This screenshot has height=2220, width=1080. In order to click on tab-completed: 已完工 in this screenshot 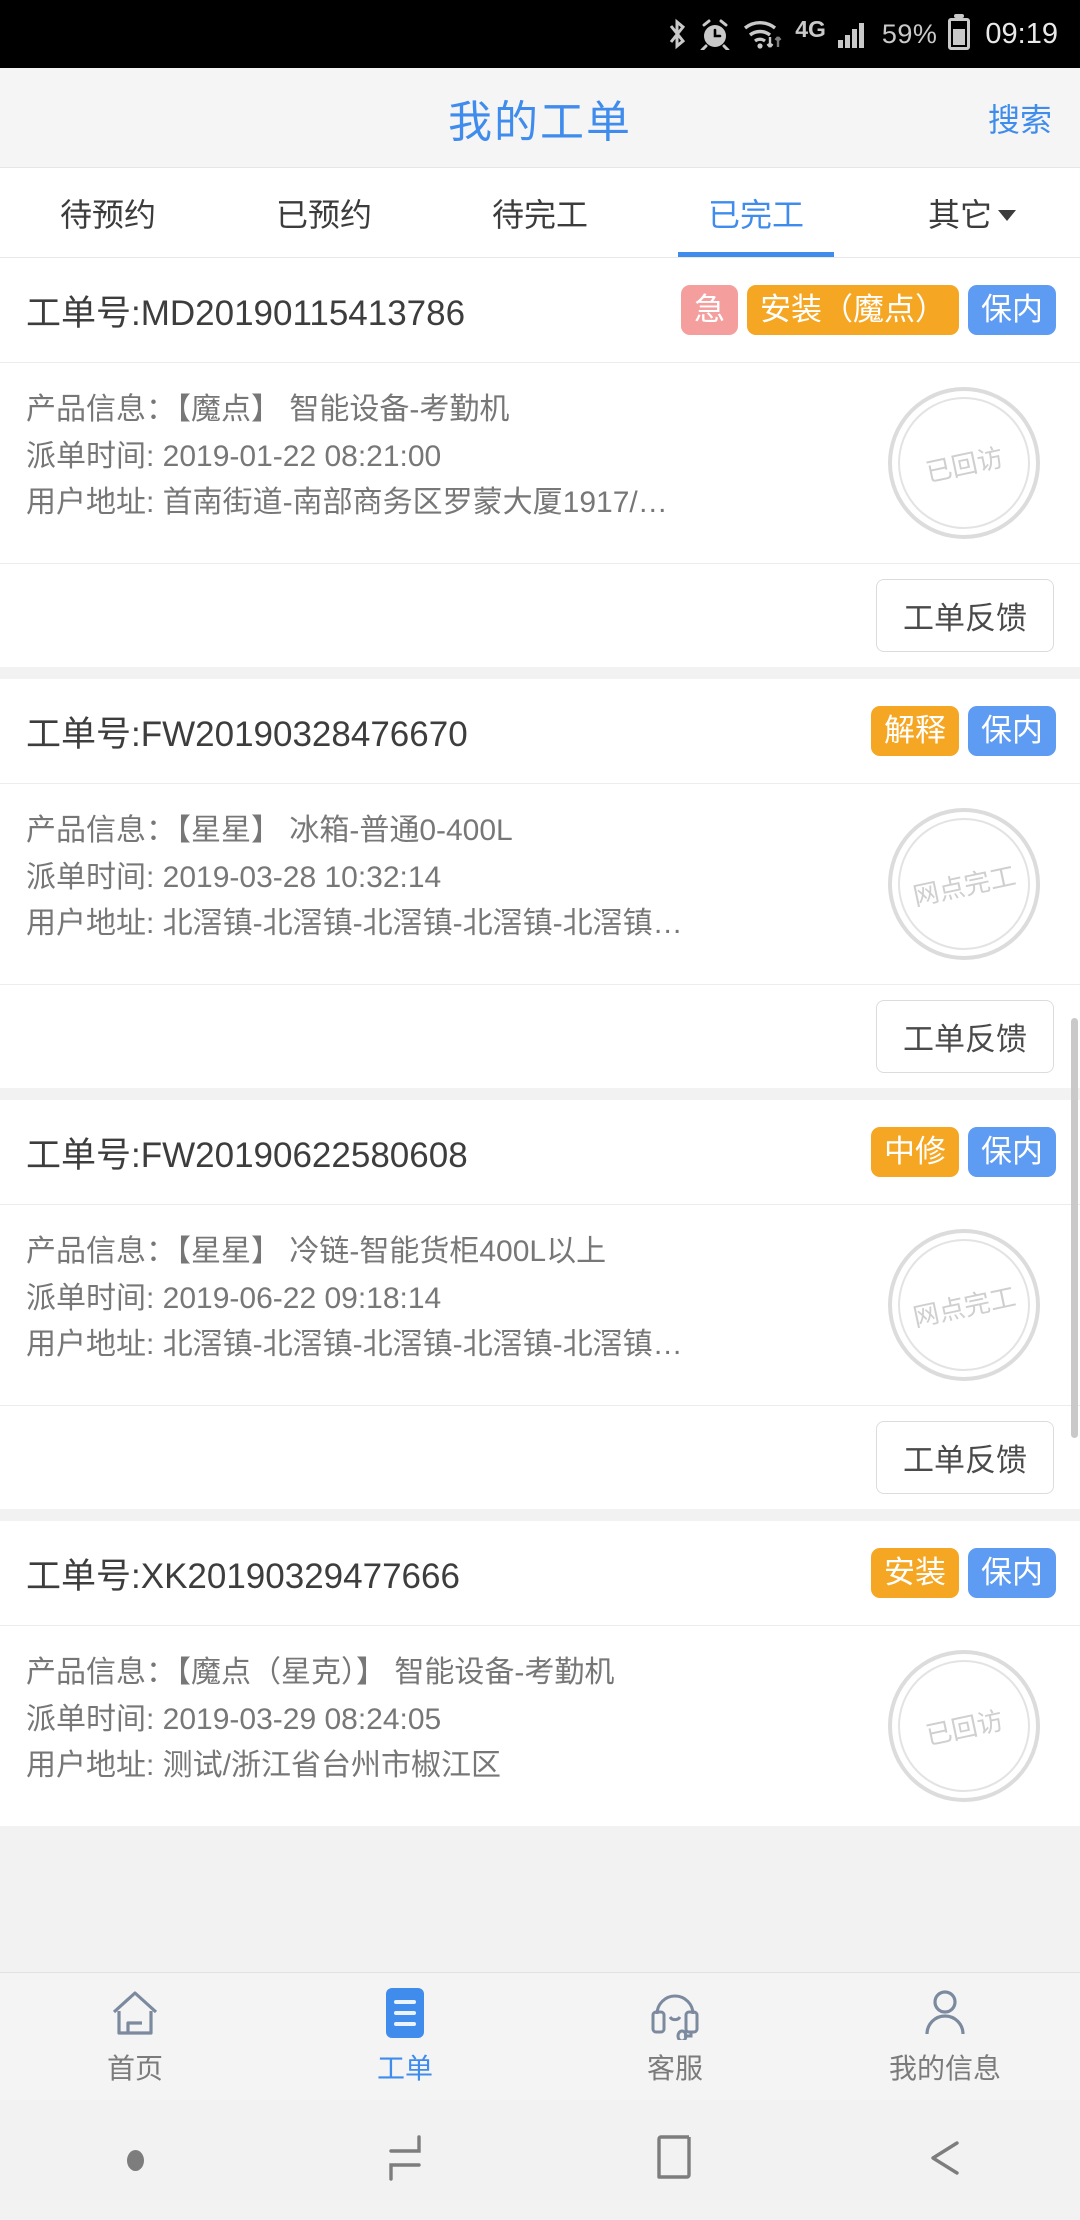, I will do `click(756, 212)`.